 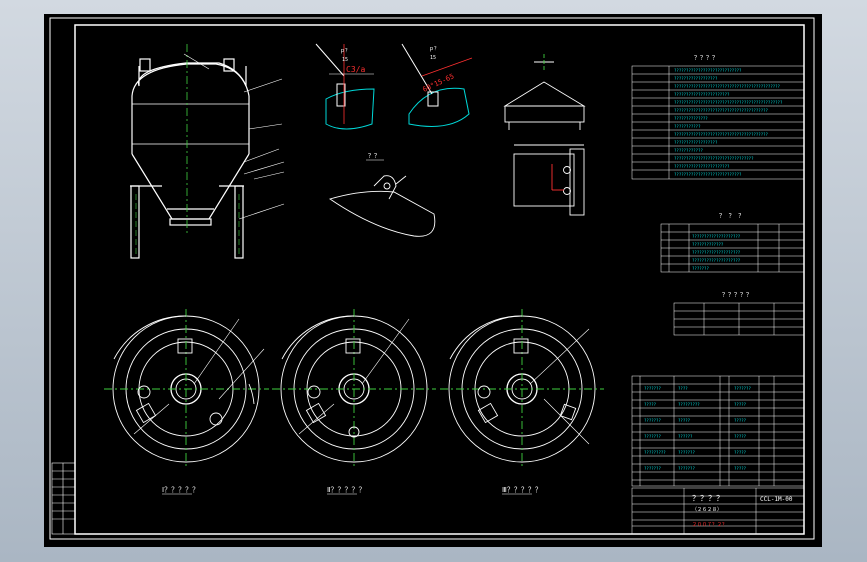 I want to click on nozzle-table-title: ？ ？ ？, so click(x=731, y=216).